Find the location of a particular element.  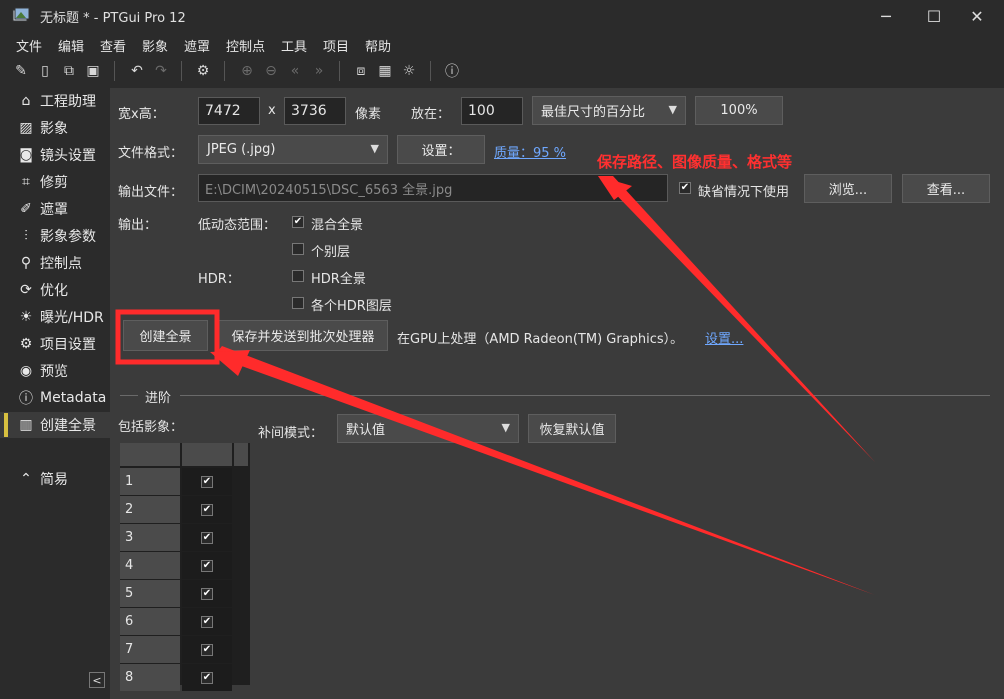

individual-layers-checkbox is located at coordinates (298, 249).